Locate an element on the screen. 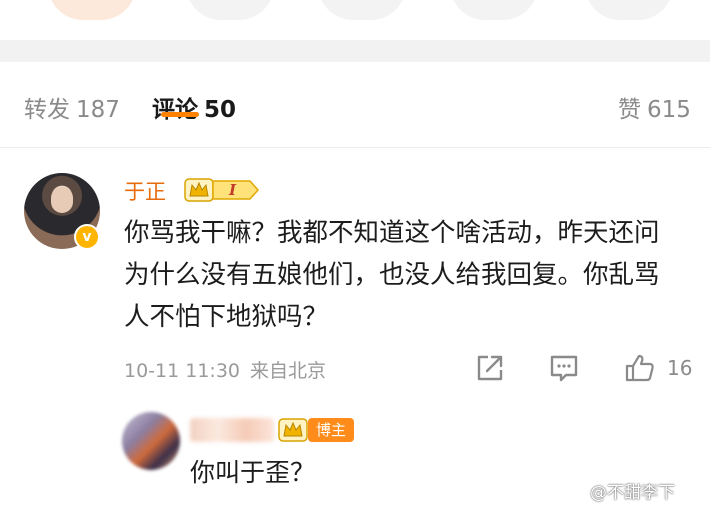 The width and height of the screenshot is (710, 511). share-icon is located at coordinates (490, 368).